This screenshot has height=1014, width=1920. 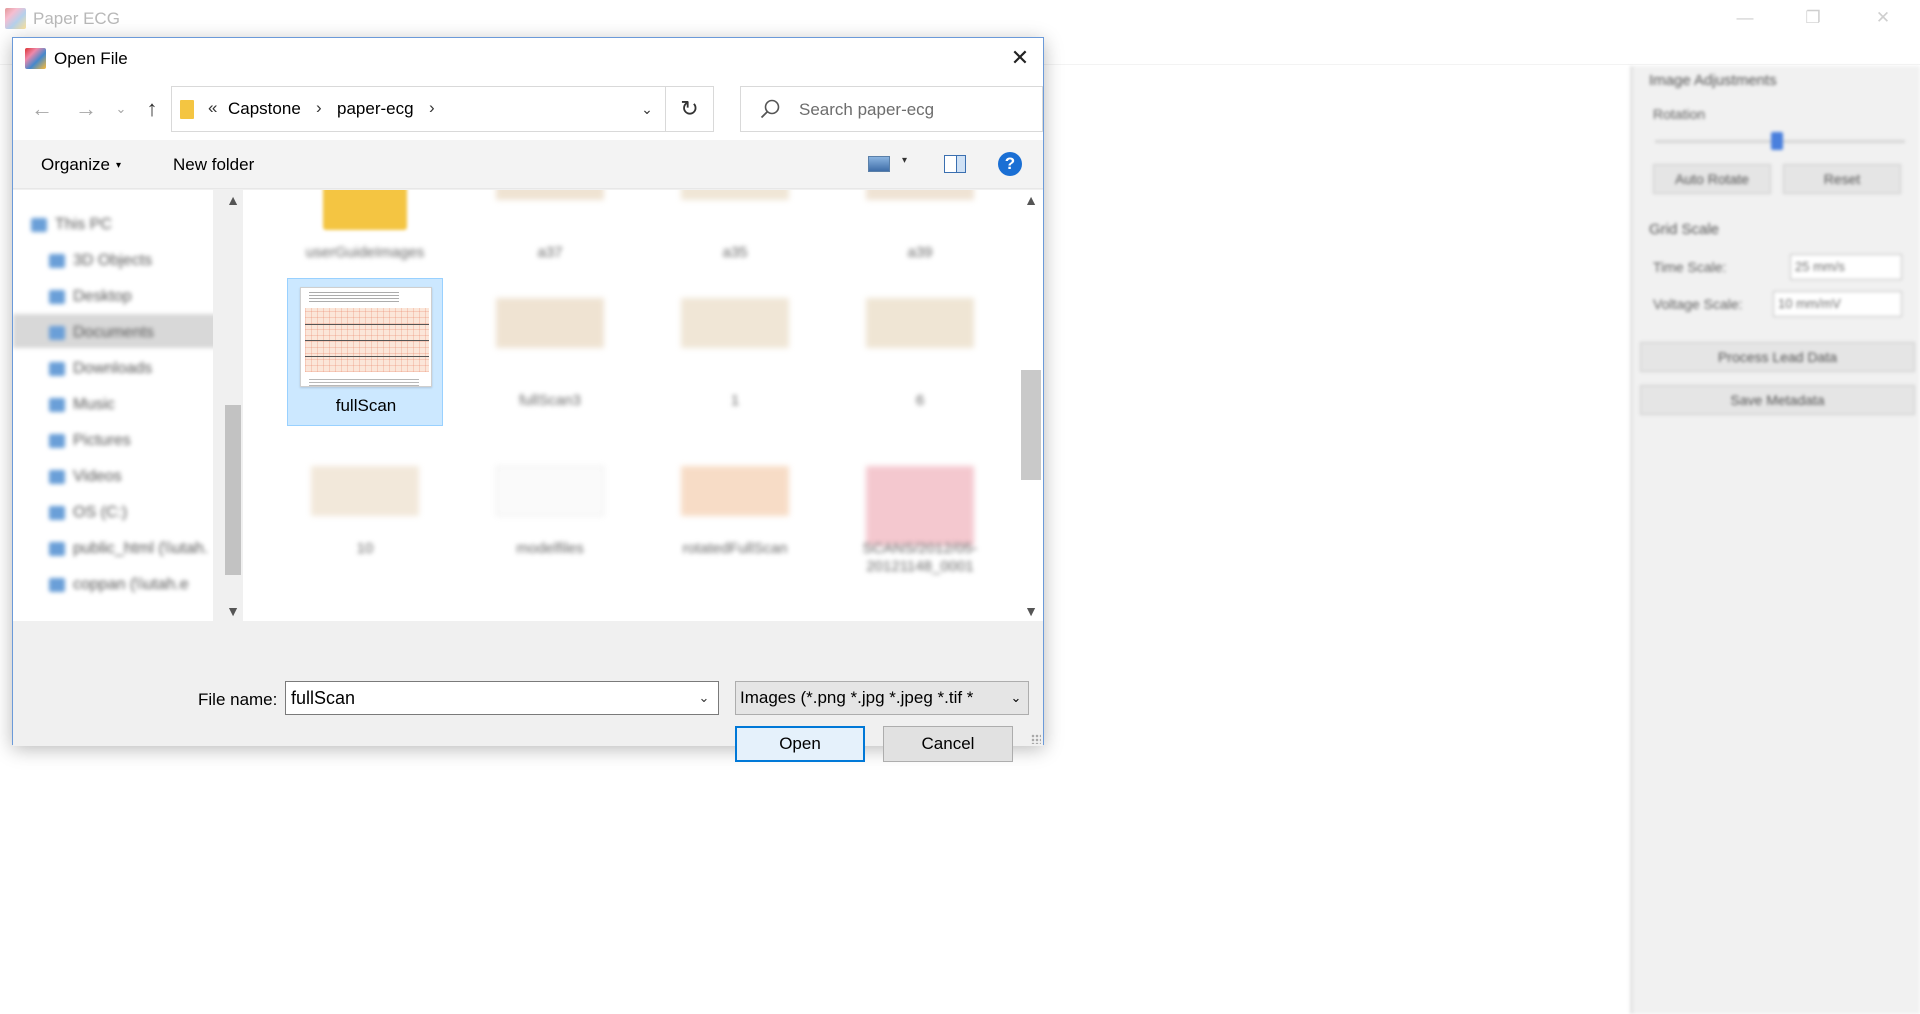 I want to click on file-type-select: Images (*.png *.jpg *.jpeg *.tif * ⌄, so click(x=882, y=698).